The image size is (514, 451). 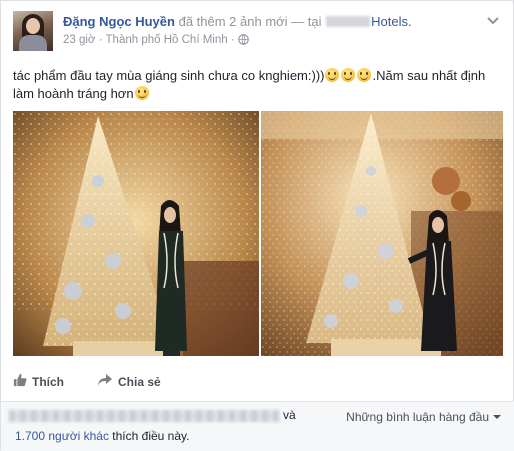 I want to click on comment-sort-dropdown: Những bình luận hàng đầu, so click(x=423, y=417).